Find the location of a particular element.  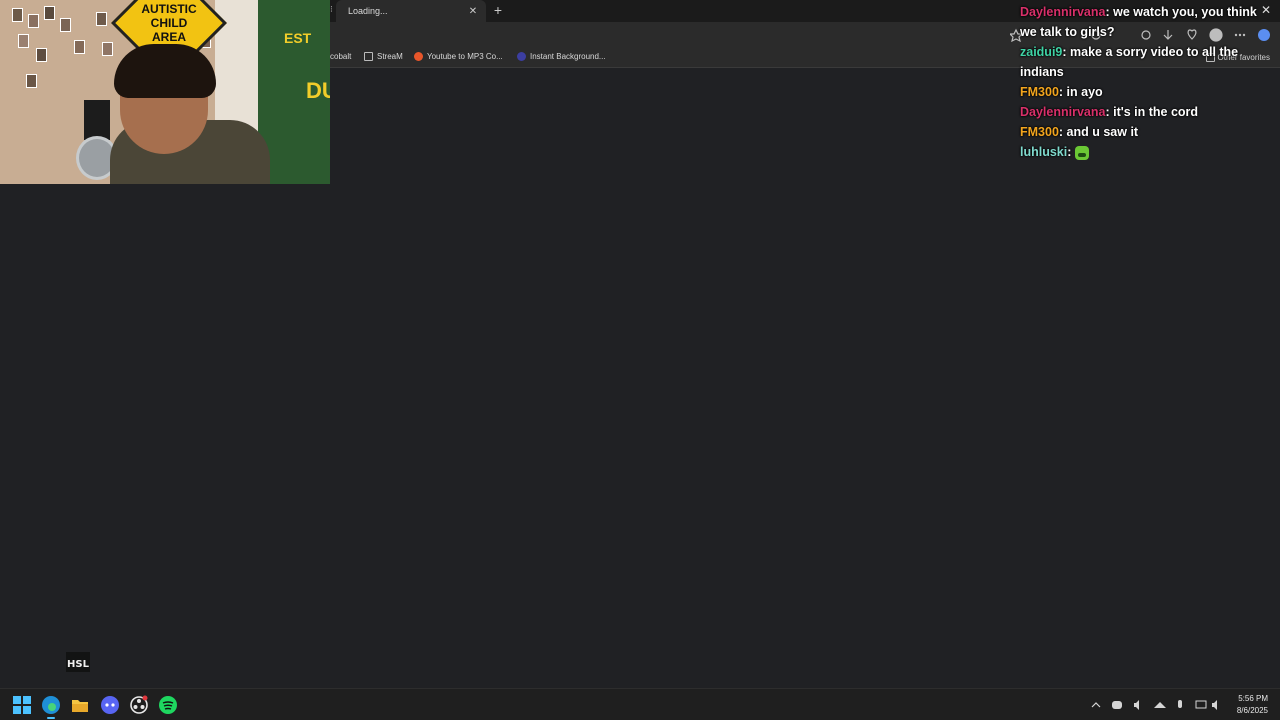

webcam-overlay: EST DUC AUTISTIC CHILD AREA is located at coordinates (165, 92).